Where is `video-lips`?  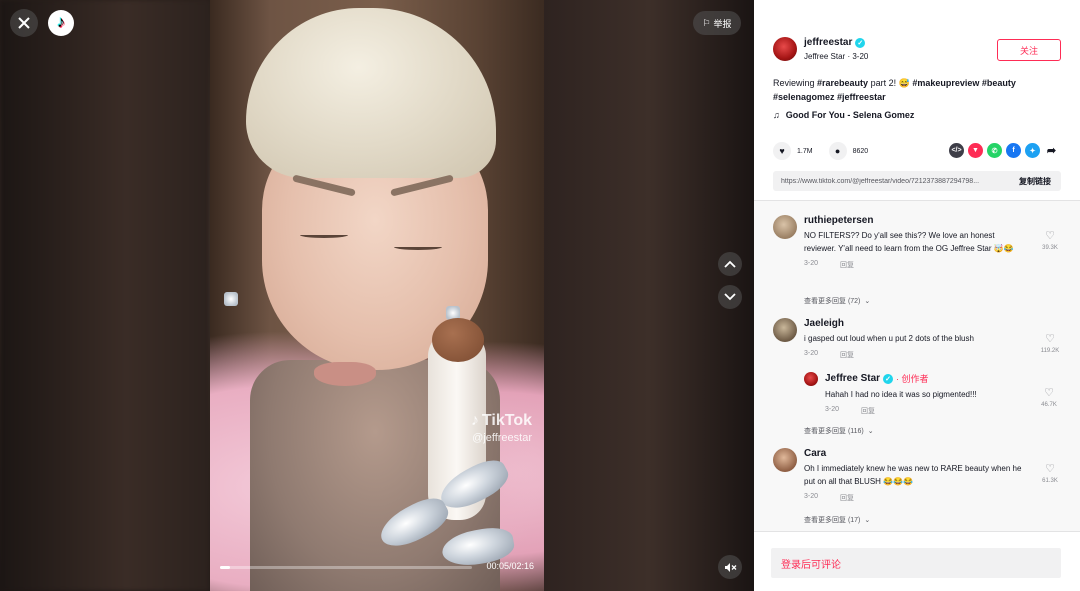 video-lips is located at coordinates (345, 374).